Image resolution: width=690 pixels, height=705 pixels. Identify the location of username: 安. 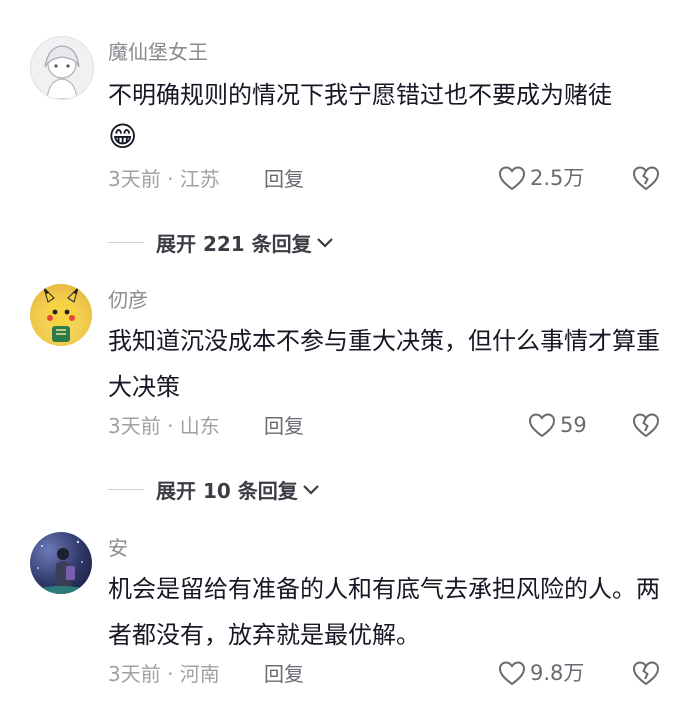
(118, 548).